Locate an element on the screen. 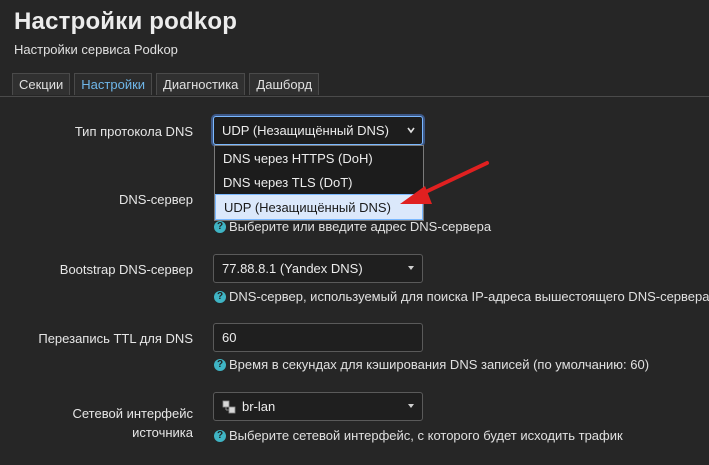  dns-protocol-label: Тип протокола DNS is located at coordinates (133, 131).